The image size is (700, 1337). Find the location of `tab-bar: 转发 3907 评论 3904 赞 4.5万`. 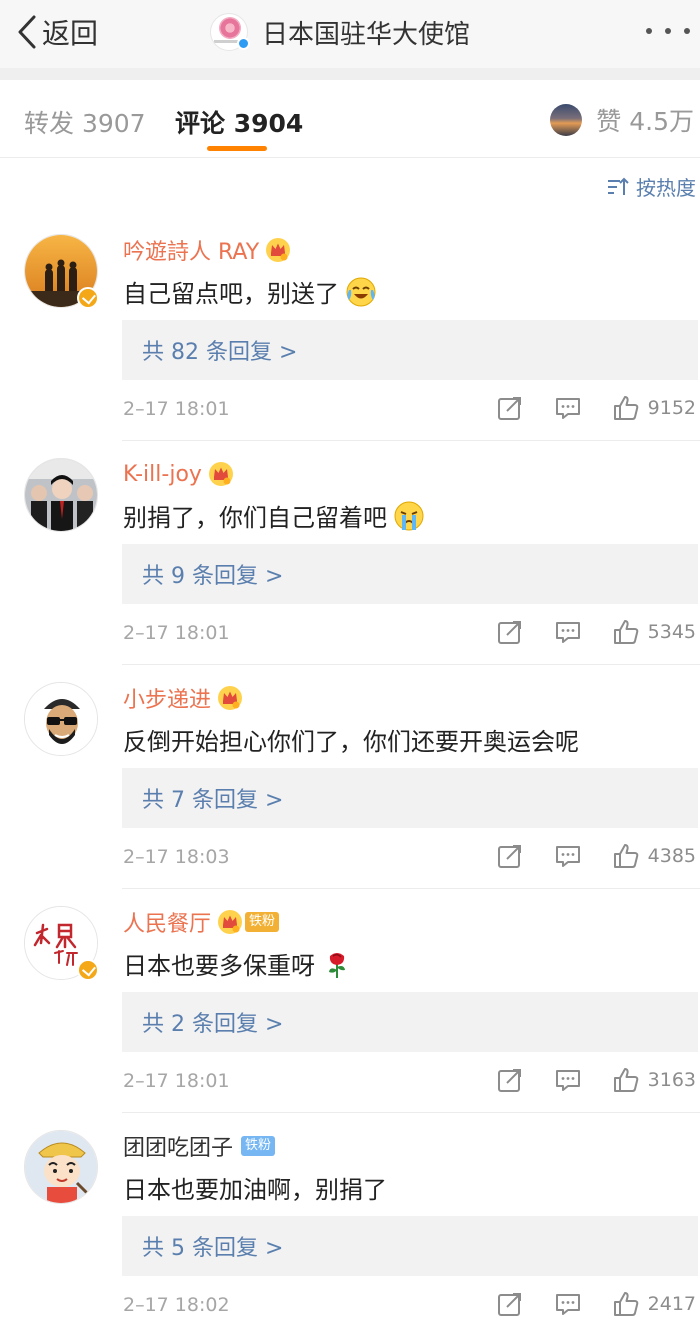

tab-bar: 转发 3907 评论 3904 赞 4.5万 is located at coordinates (350, 119).